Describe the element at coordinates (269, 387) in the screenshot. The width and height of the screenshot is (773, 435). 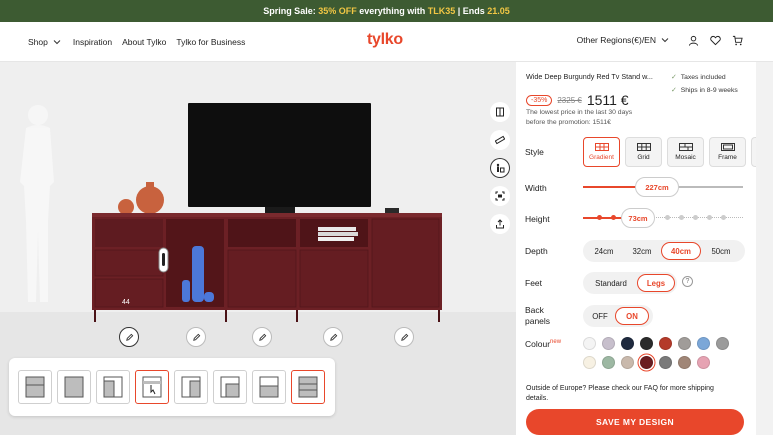
I see `thumb-open-top` at that location.